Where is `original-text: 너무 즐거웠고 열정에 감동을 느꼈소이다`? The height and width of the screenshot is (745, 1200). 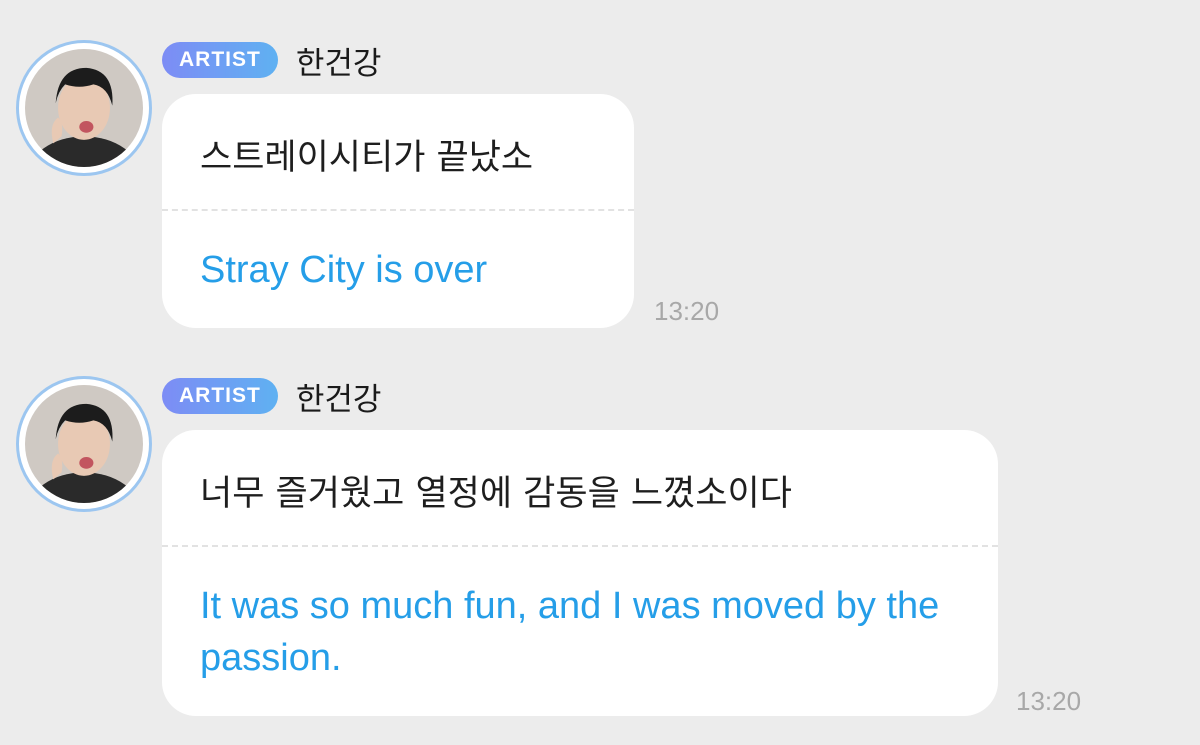
original-text: 너무 즐거웠고 열정에 감동을 느꼈소이다 is located at coordinates (496, 494).